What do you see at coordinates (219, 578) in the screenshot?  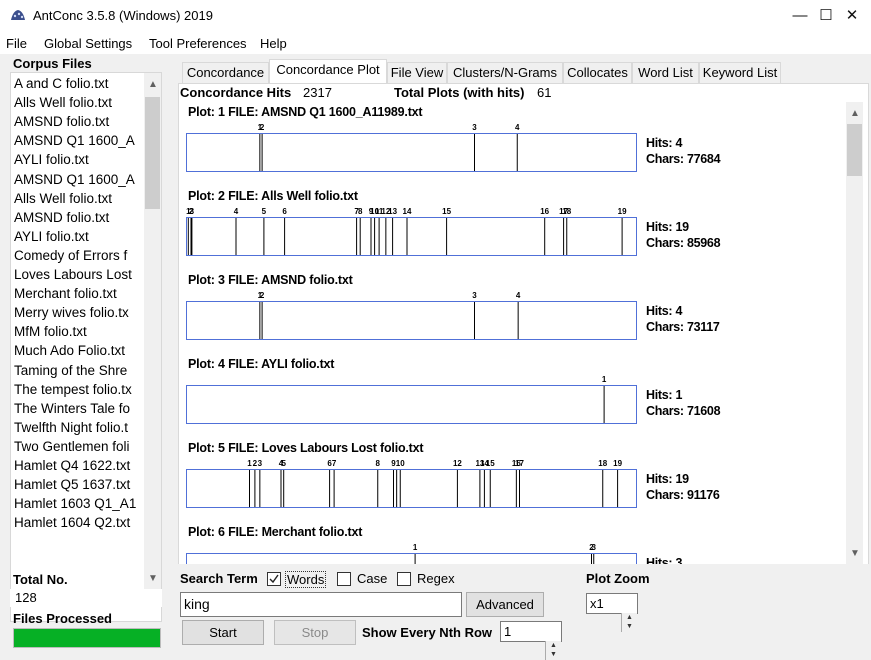 I see `search-term-label: Search Term` at bounding box center [219, 578].